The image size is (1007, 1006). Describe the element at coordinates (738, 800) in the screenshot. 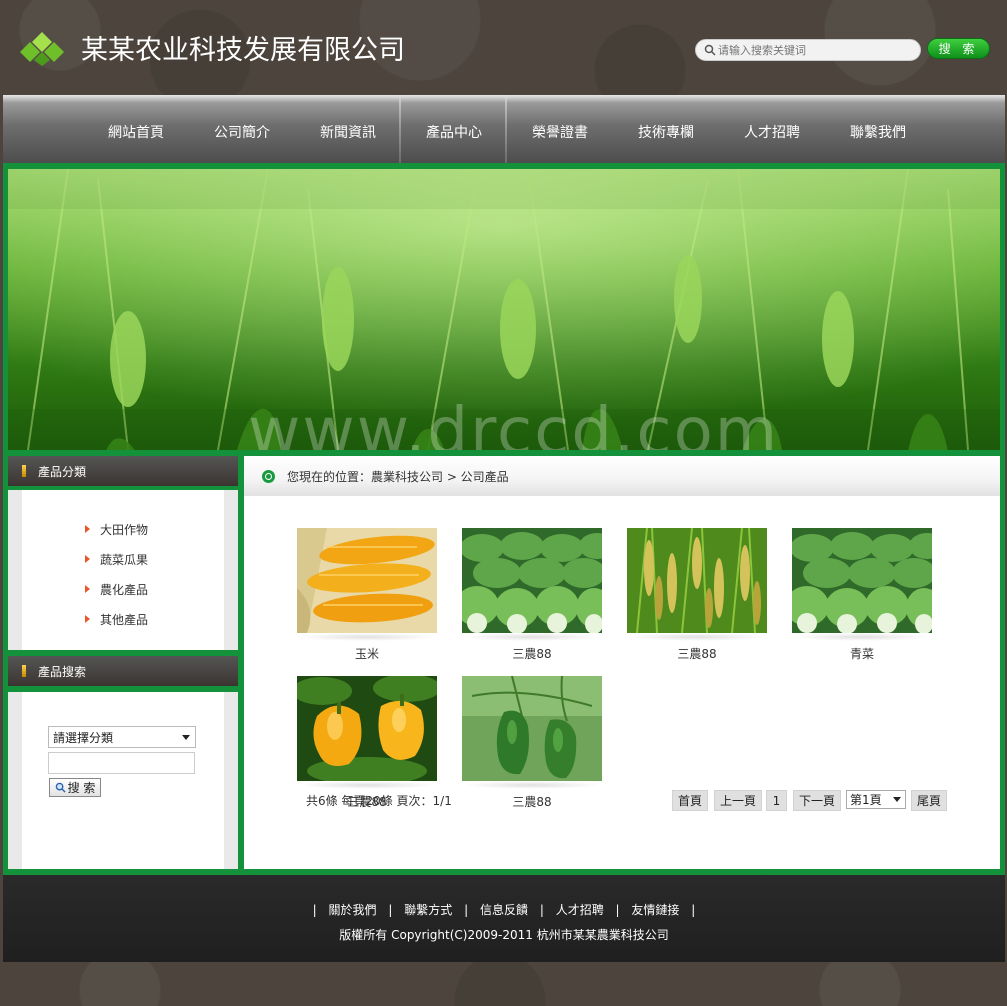

I see `prev-page-button: 上一頁` at that location.